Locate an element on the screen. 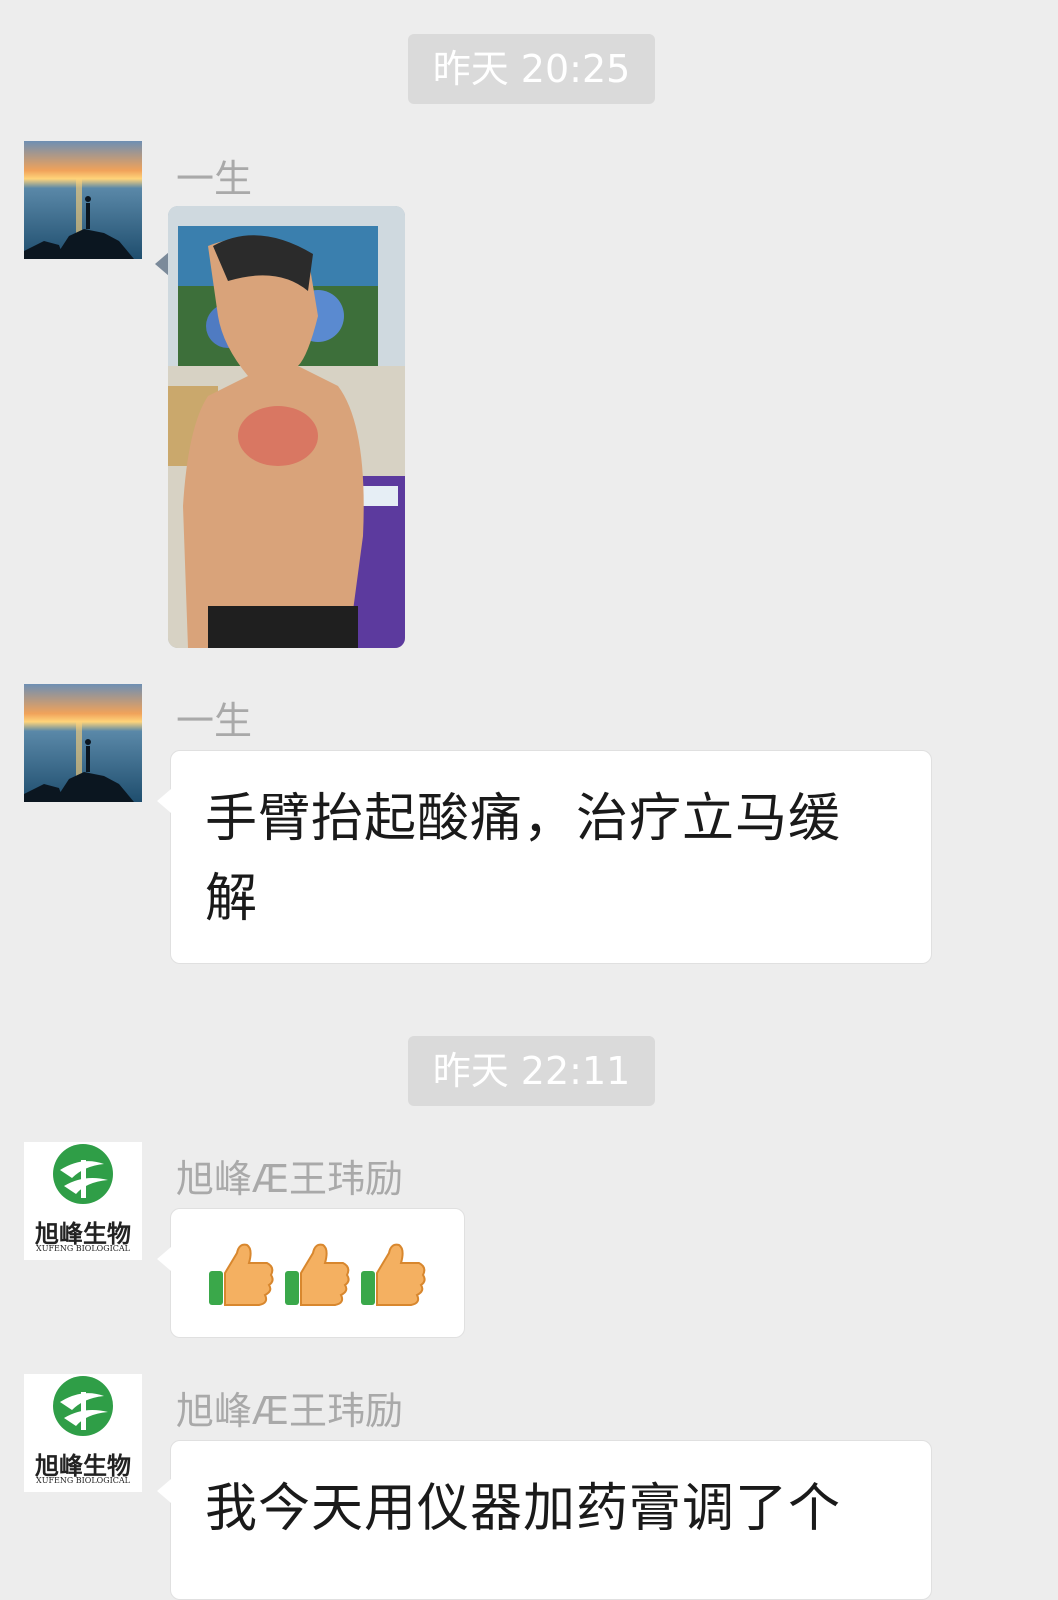 Image resolution: width=1058 pixels, height=1600 pixels. chat-image-message is located at coordinates (286, 427).